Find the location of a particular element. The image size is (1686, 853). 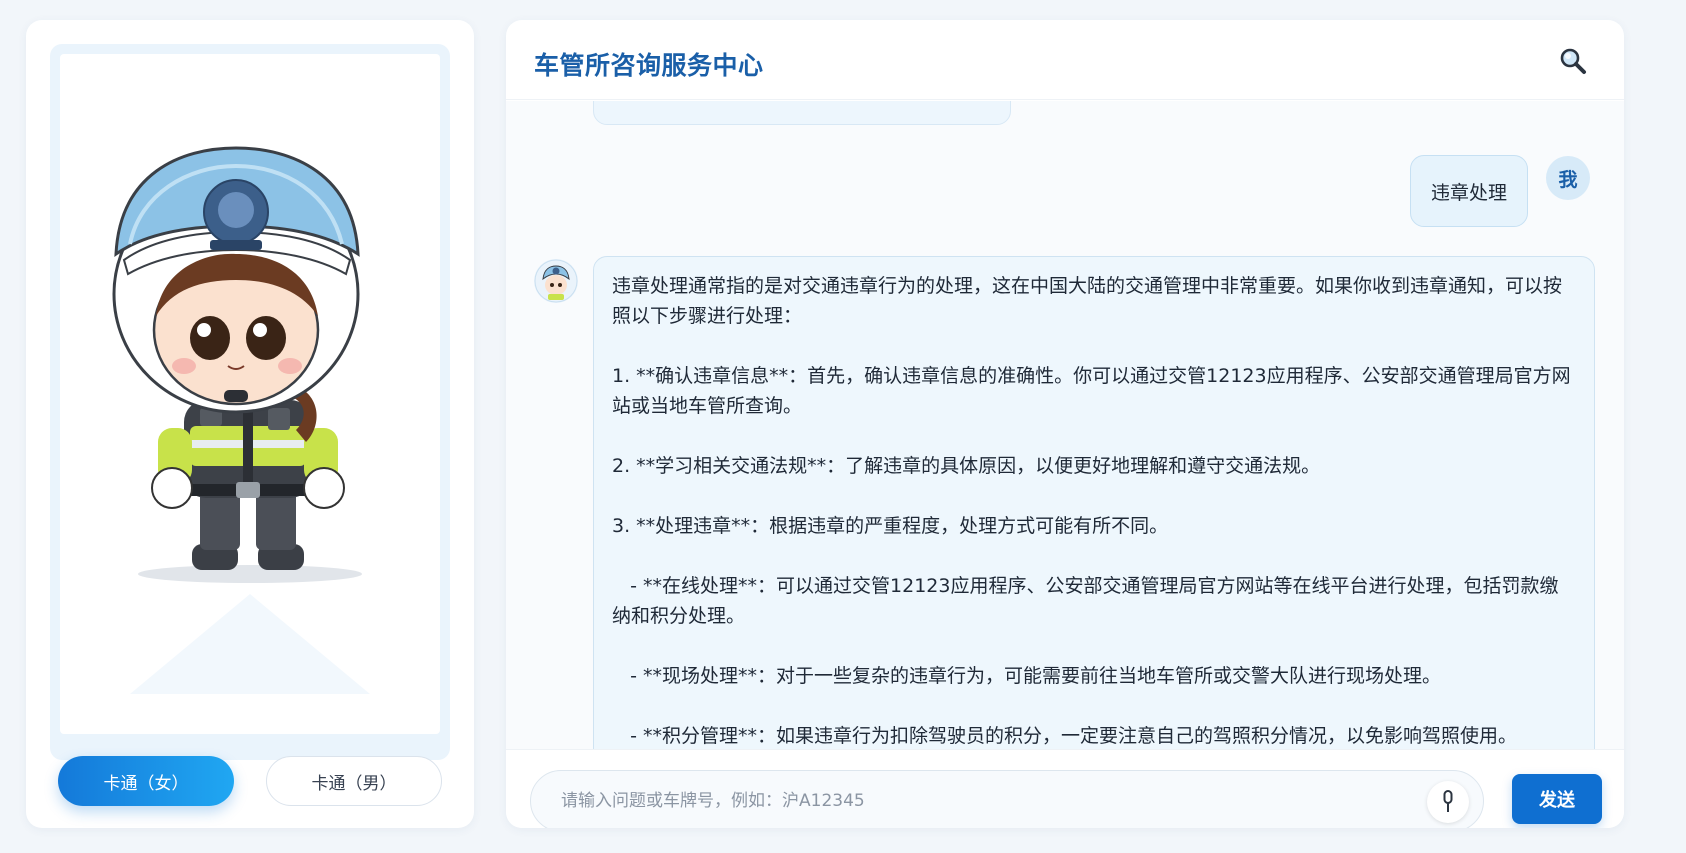

microphone-icon is located at coordinates (1448, 801).